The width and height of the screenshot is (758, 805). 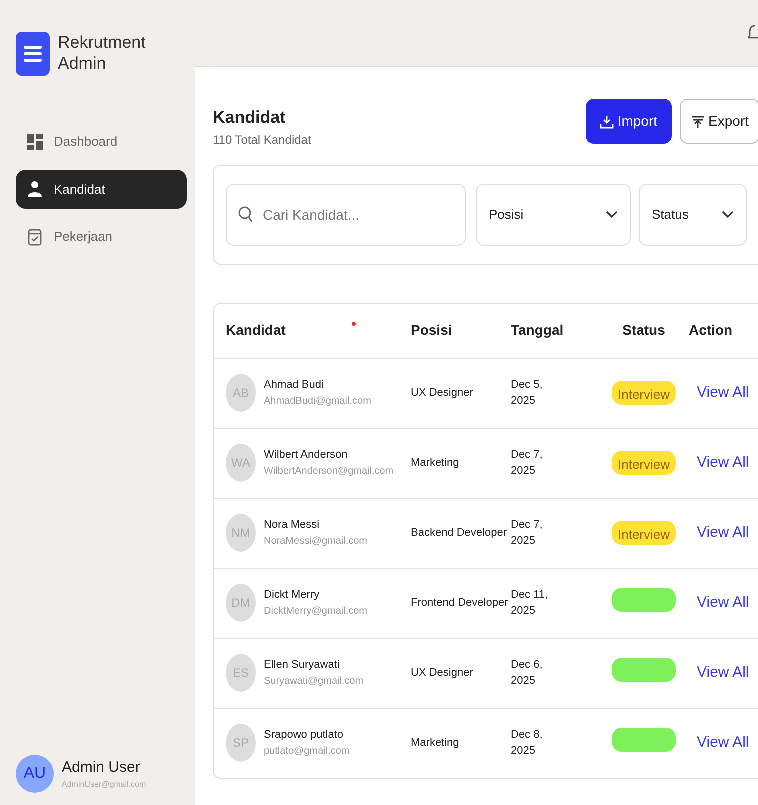 What do you see at coordinates (527, 673) in the screenshot?
I see `date-text: Dec 6, 2025` at bounding box center [527, 673].